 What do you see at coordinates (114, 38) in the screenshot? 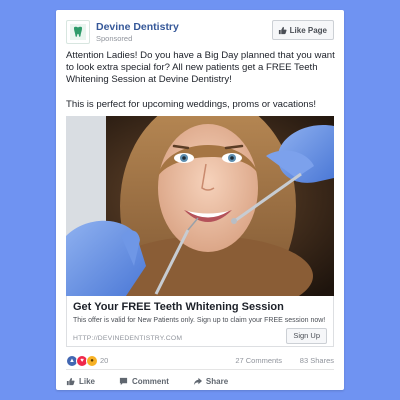
I see `sponsored-label: Sponsored` at bounding box center [114, 38].